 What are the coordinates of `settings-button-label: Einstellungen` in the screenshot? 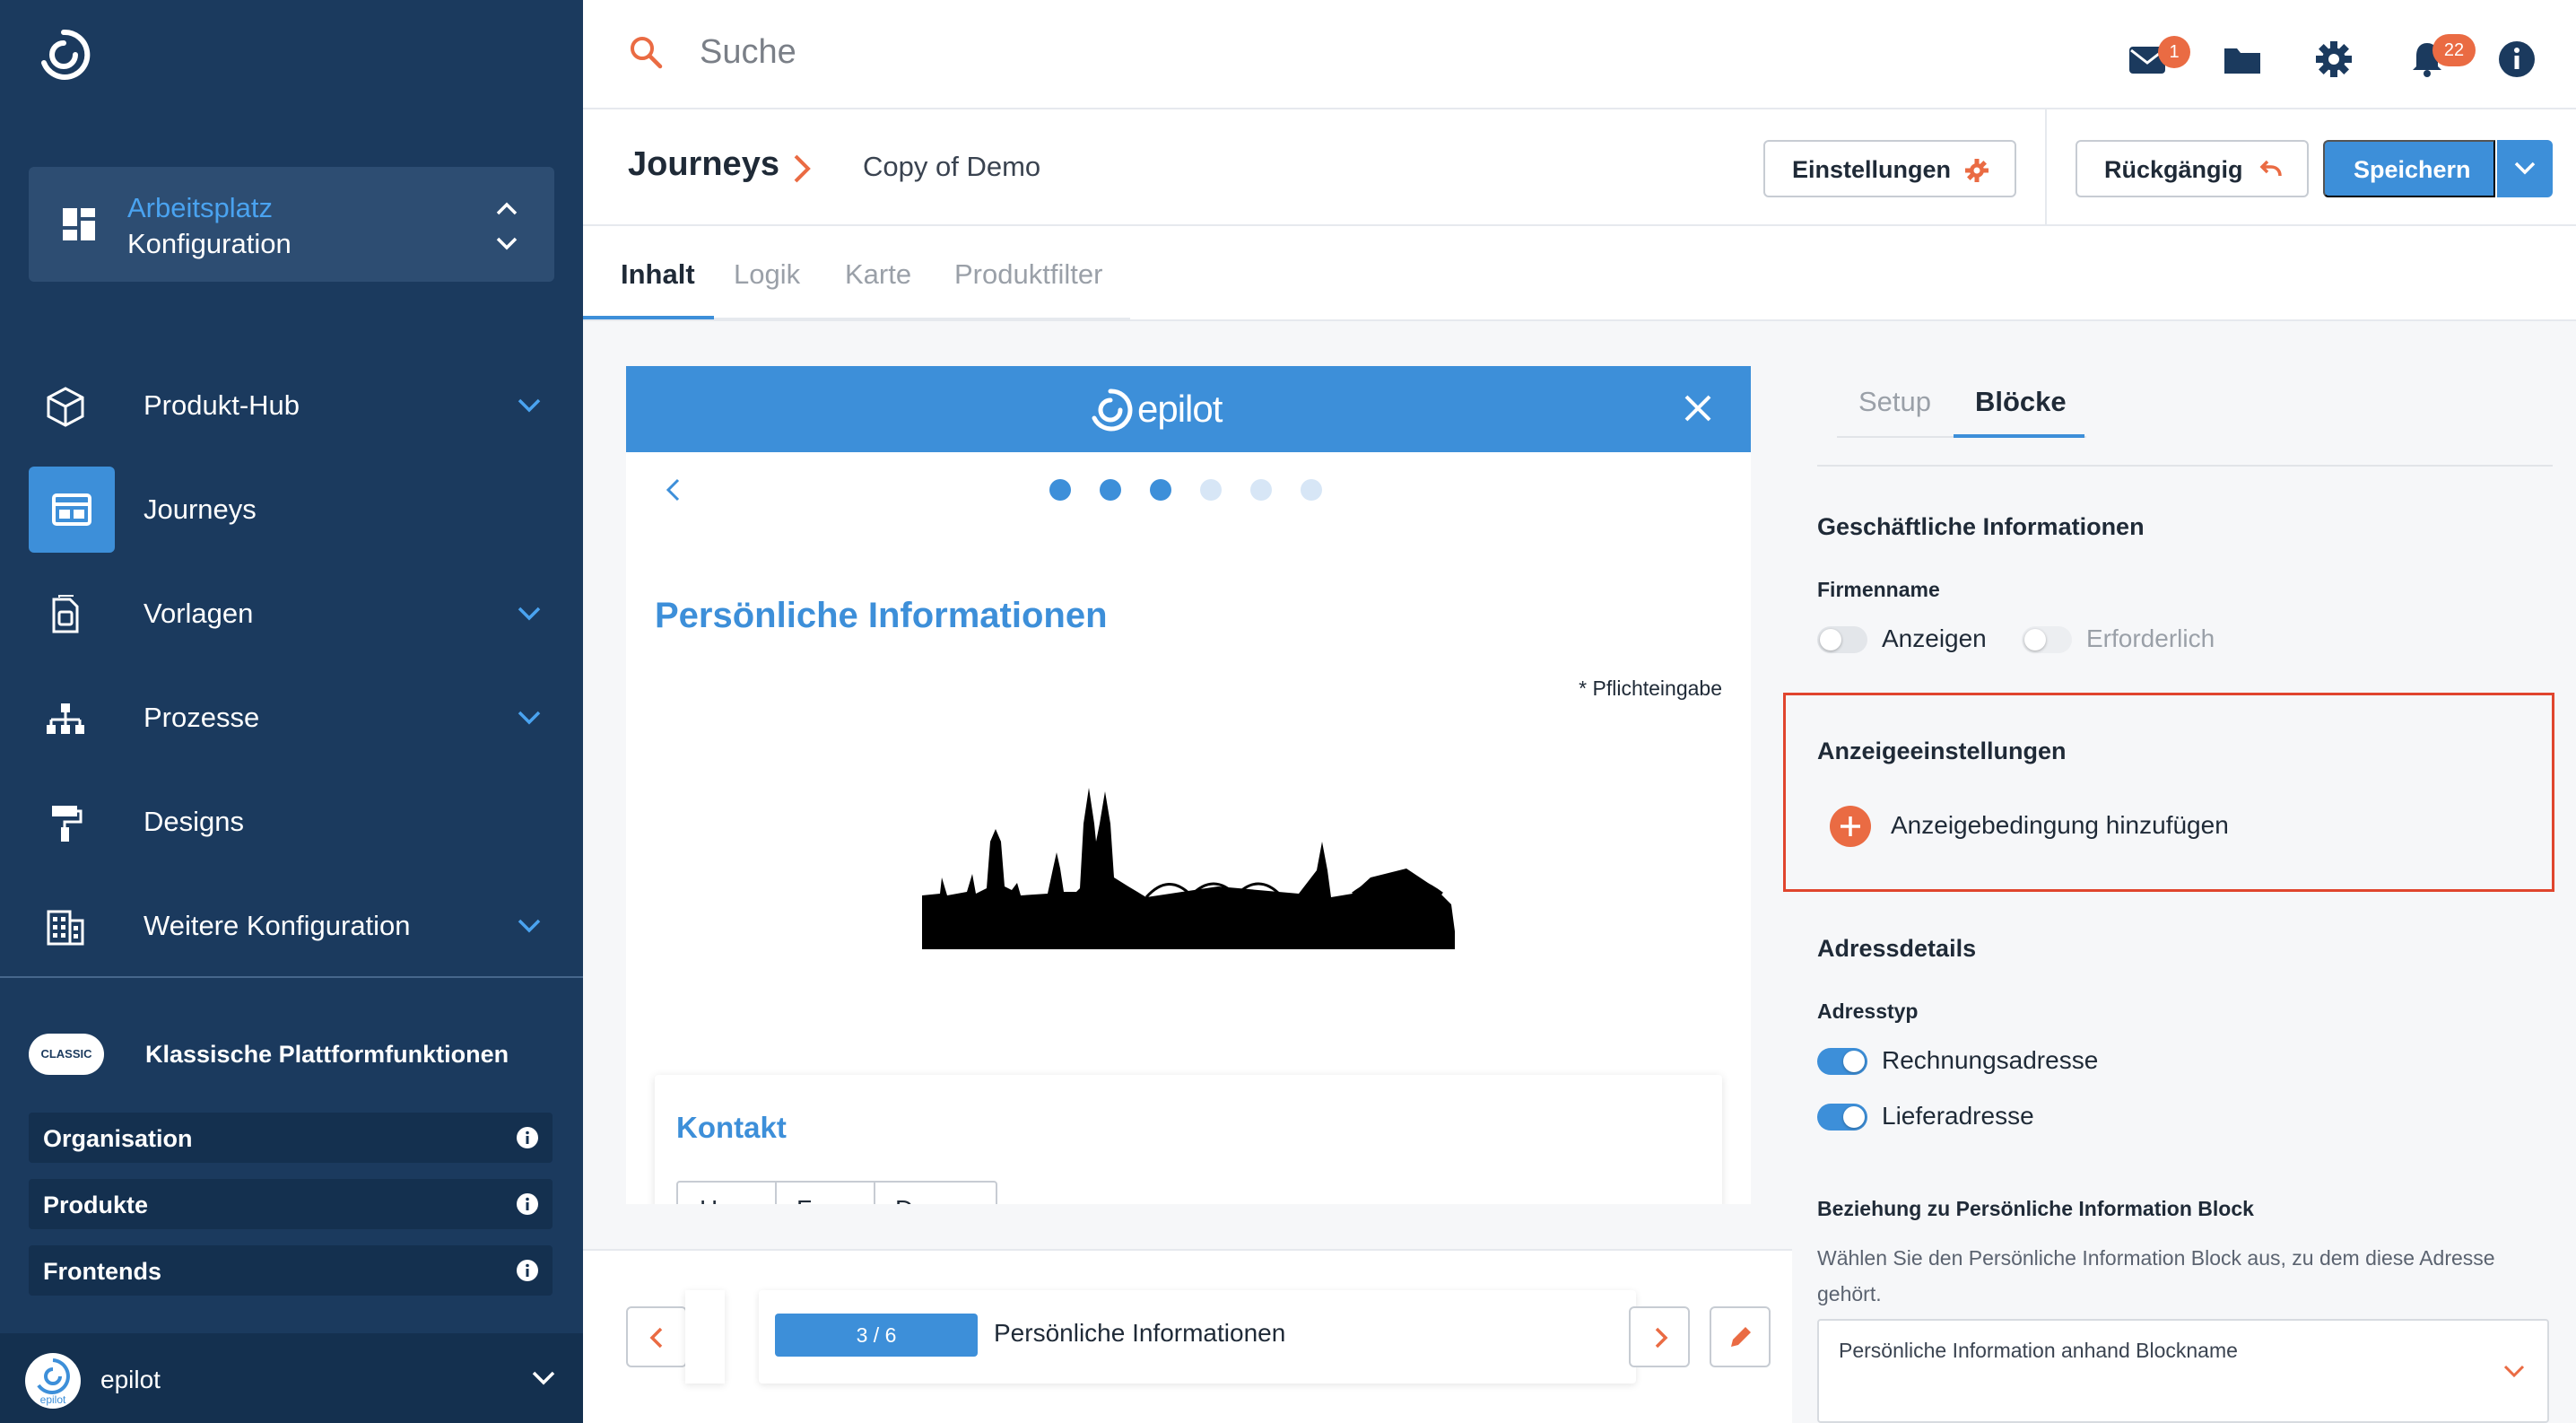 It's located at (1872, 169).